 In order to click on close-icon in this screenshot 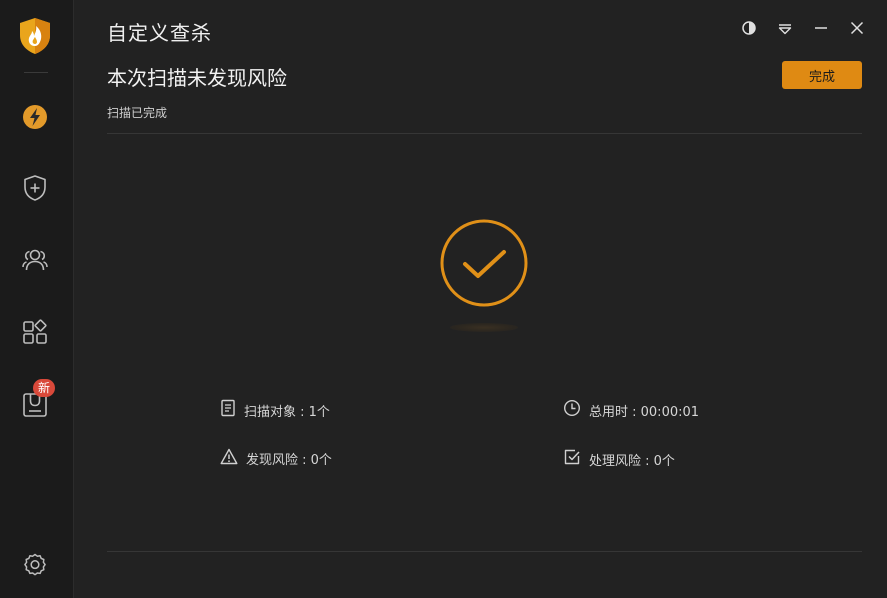, I will do `click(857, 29)`.